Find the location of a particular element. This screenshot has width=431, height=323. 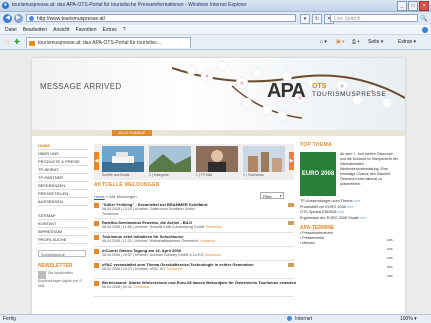

nav-profilsuche: PROFILSUCHE is located at coordinates (63, 240).